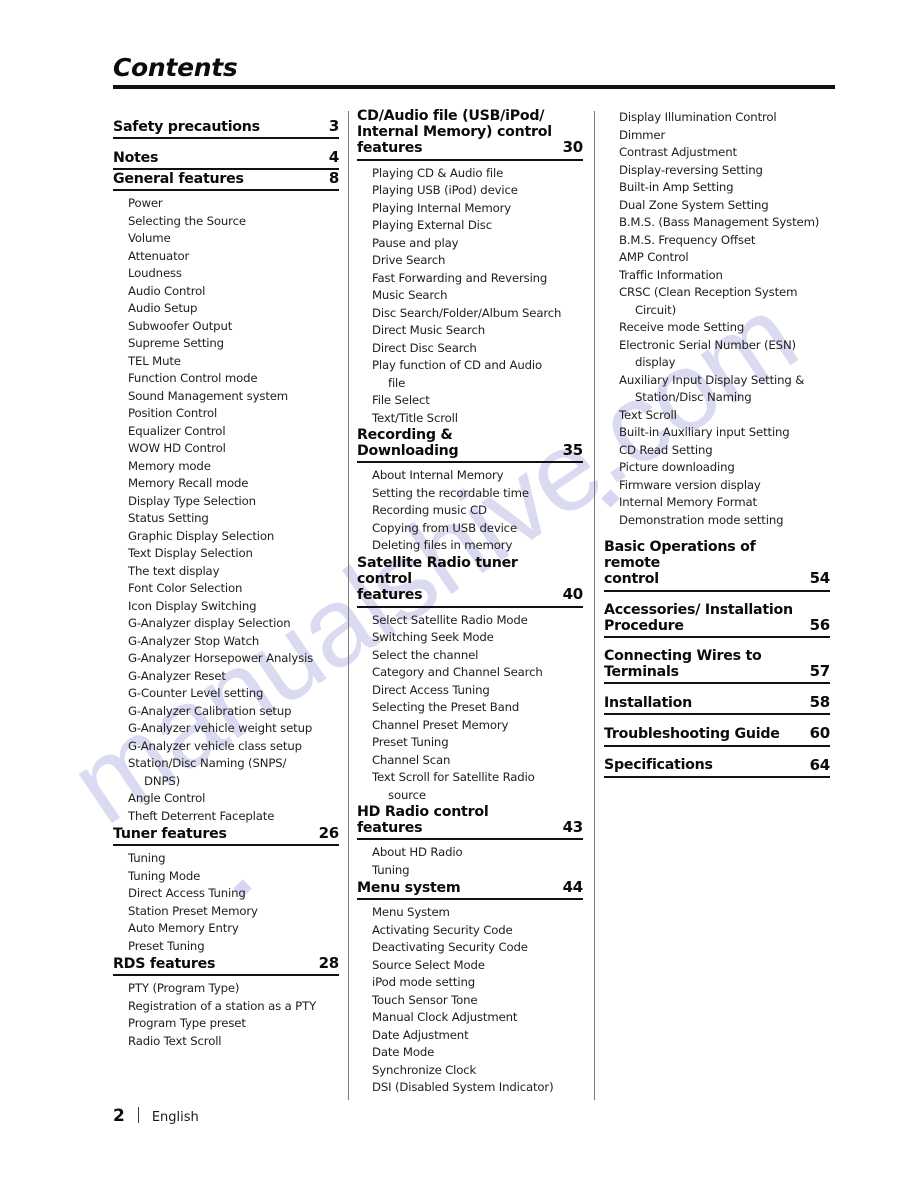 The width and height of the screenshot is (918, 1188). What do you see at coordinates (717, 433) in the screenshot?
I see `toc-entry: Built-in Auxiliary input Setting` at bounding box center [717, 433].